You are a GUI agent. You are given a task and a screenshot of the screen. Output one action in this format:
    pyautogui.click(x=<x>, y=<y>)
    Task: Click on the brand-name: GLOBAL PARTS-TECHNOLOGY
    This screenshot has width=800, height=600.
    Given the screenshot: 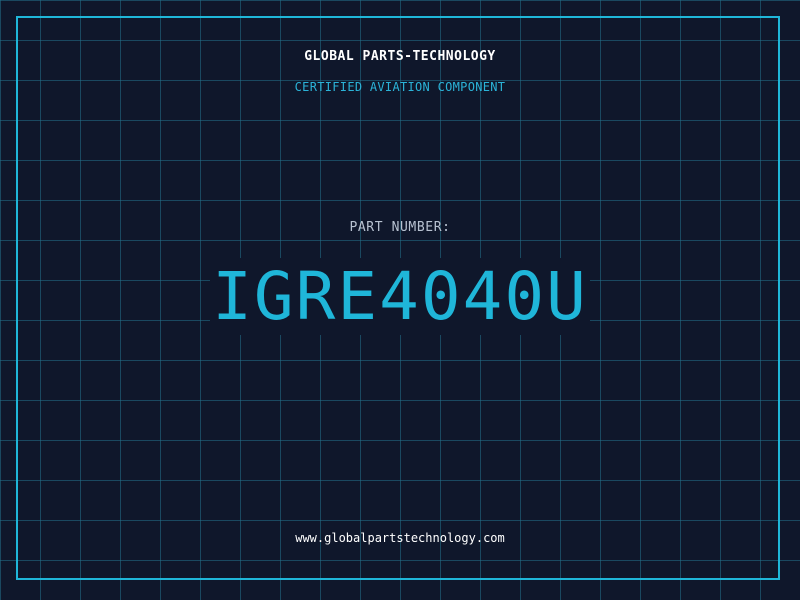 What is the action you would take?
    pyautogui.click(x=400, y=56)
    